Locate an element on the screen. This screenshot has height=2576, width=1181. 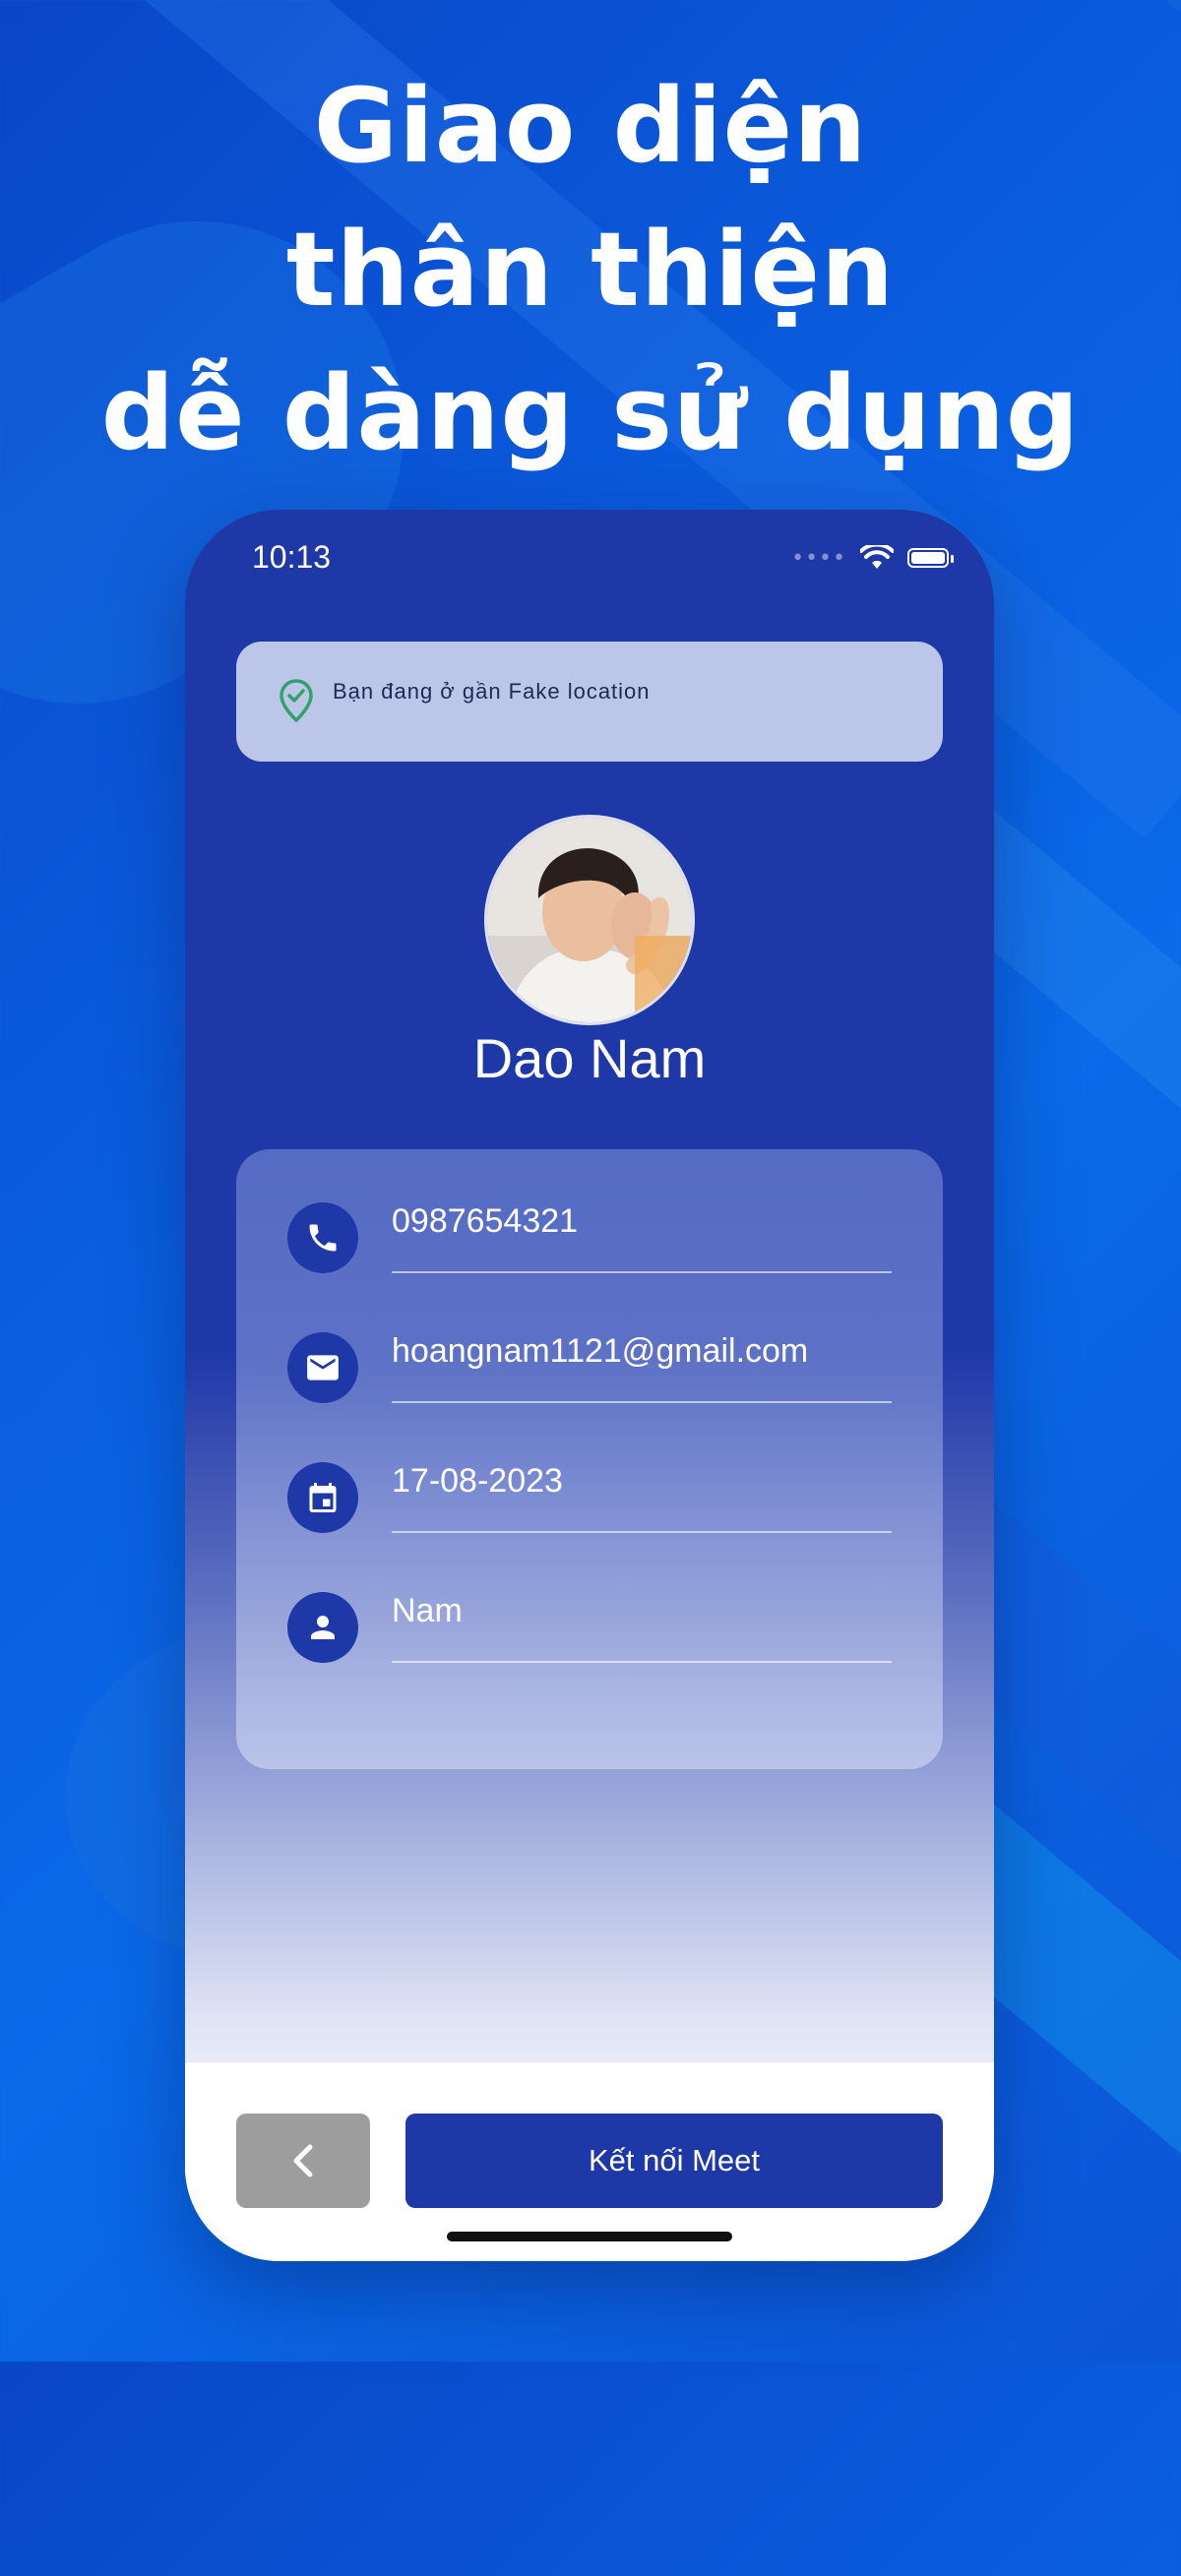
date-value: 17-08-2023 is located at coordinates (477, 1481).